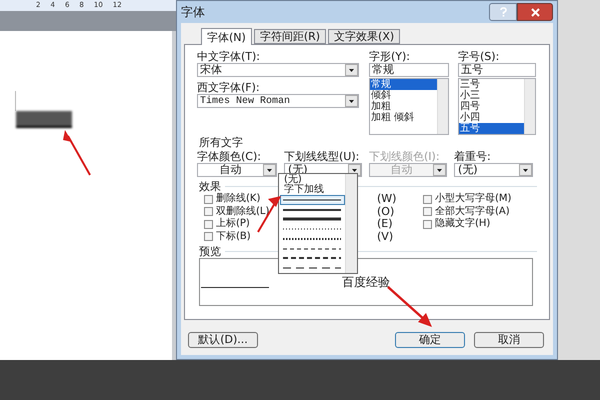 The width and height of the screenshot is (600, 400). What do you see at coordinates (385, 236) in the screenshot?
I see `checkbox-label: (V)` at bounding box center [385, 236].